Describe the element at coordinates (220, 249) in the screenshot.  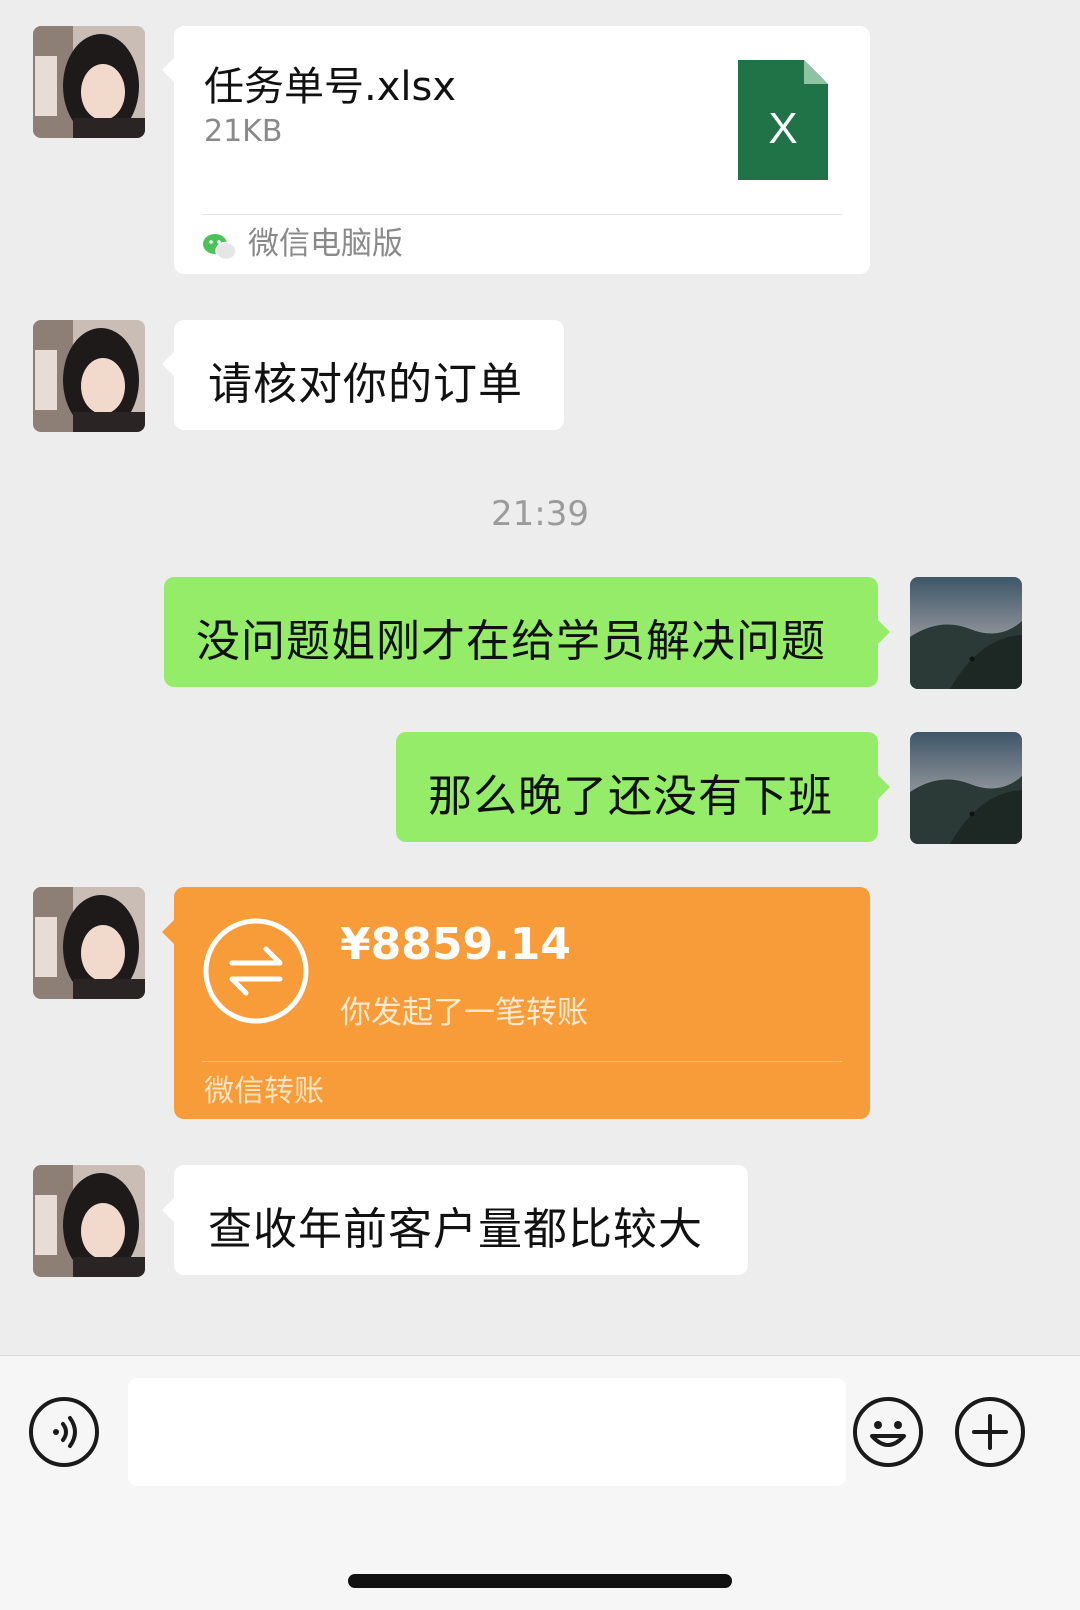
I see `wechat-icon` at that location.